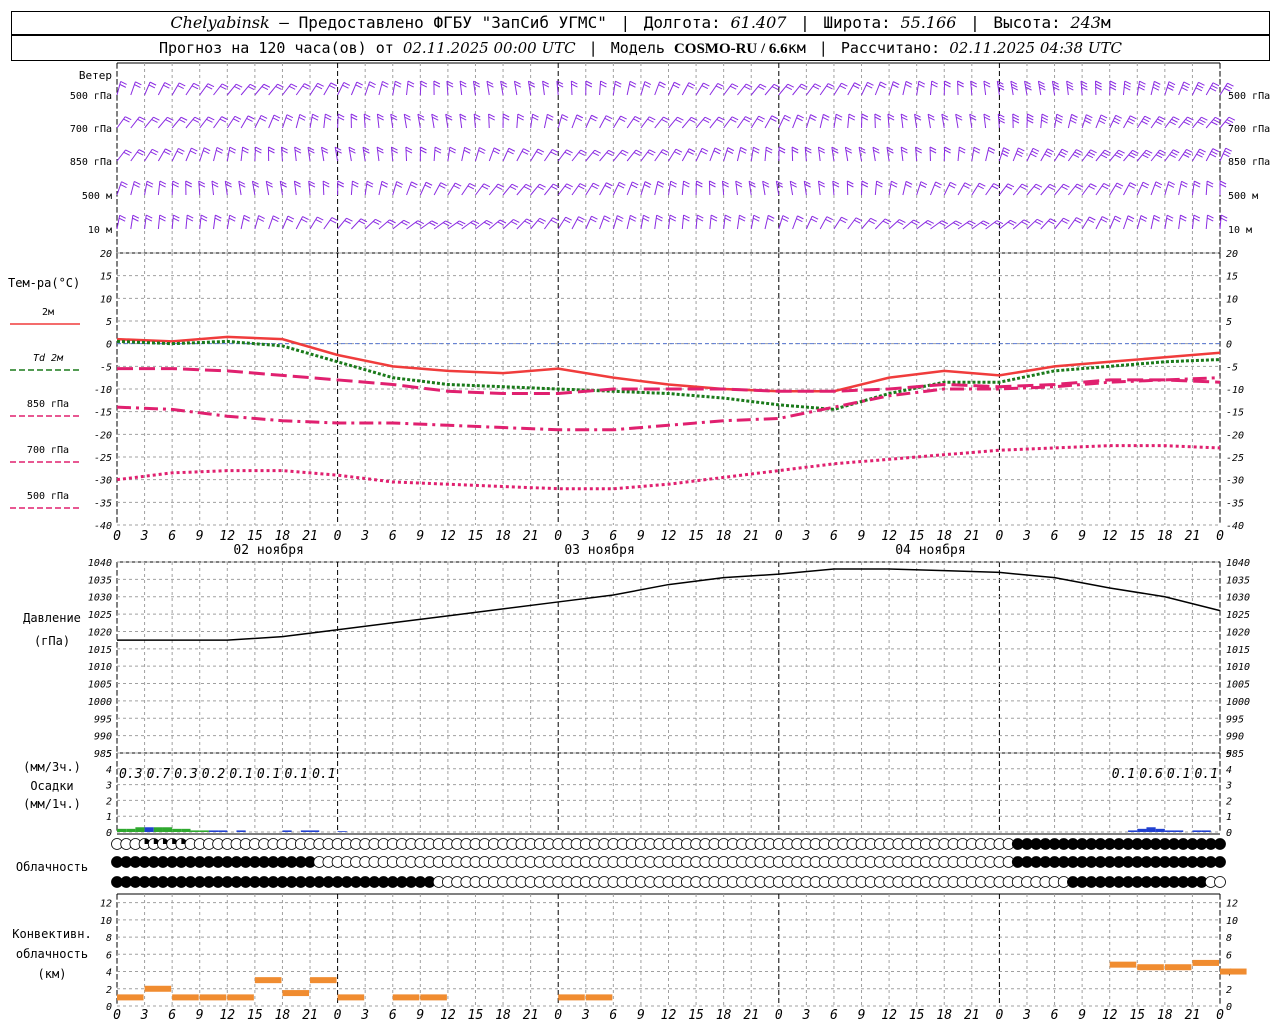  What do you see at coordinates (1235, 435) in the screenshot?
I see `y-tick-label-right: -20` at bounding box center [1235, 435].